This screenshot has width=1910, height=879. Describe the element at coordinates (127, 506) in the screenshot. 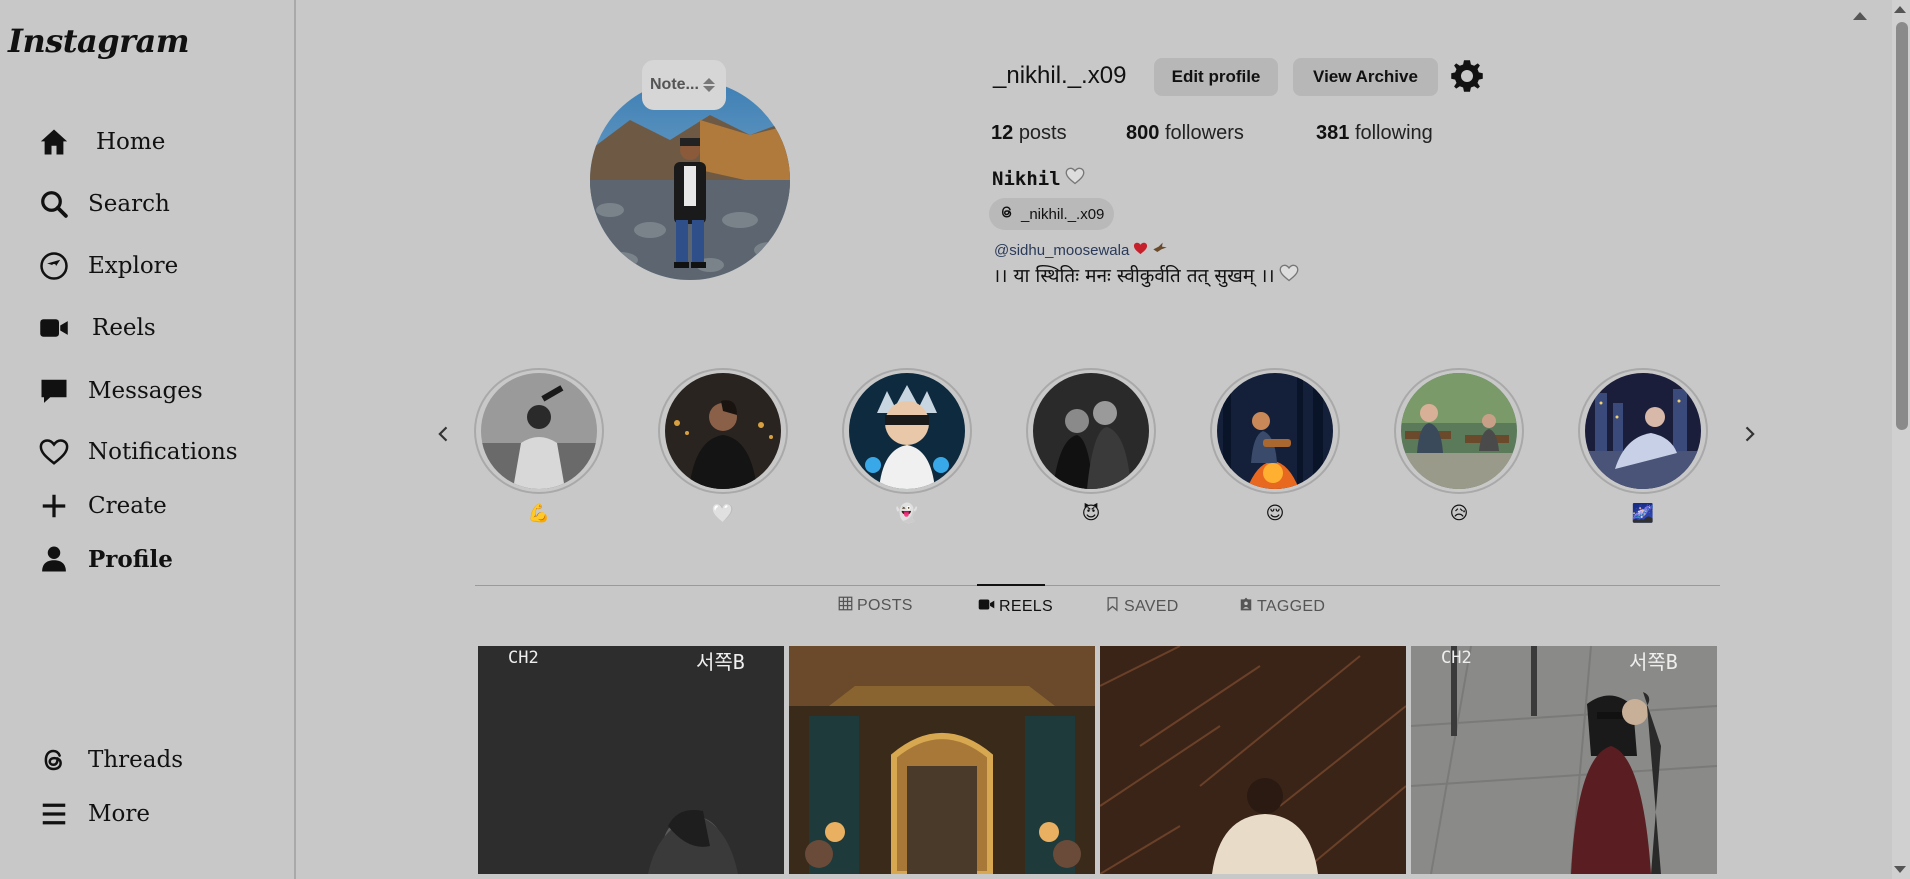

I see `sidebar-item-label: Create` at that location.